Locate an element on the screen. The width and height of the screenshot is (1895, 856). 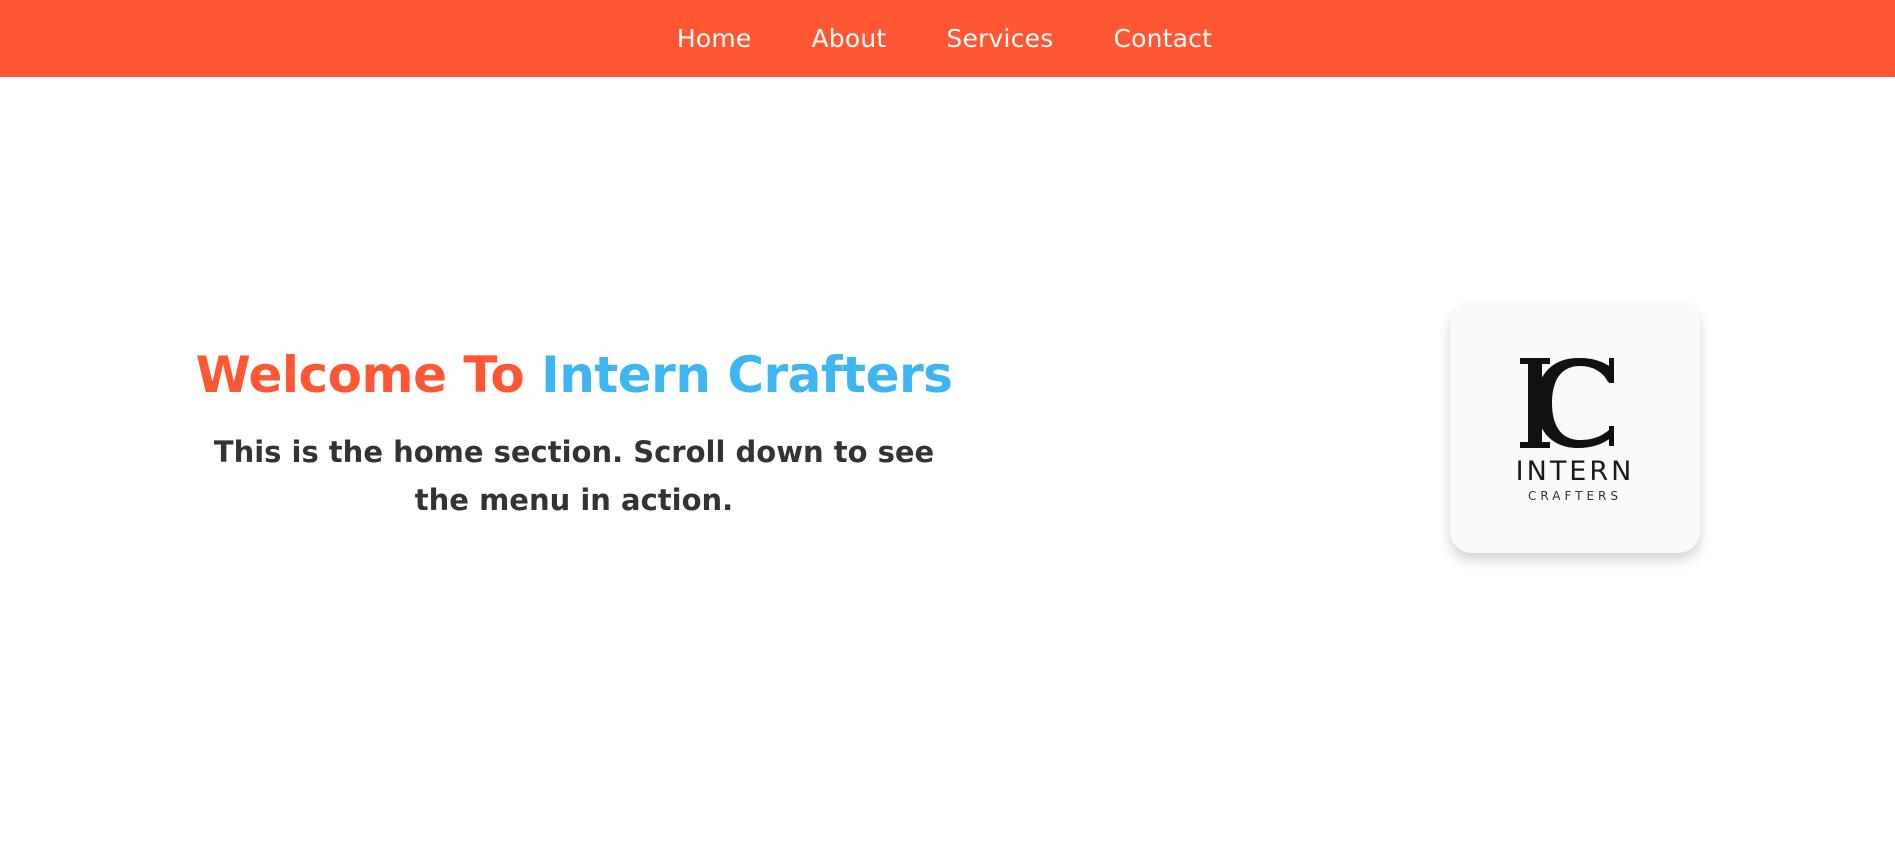
nav-item-about: About is located at coordinates (849, 38).